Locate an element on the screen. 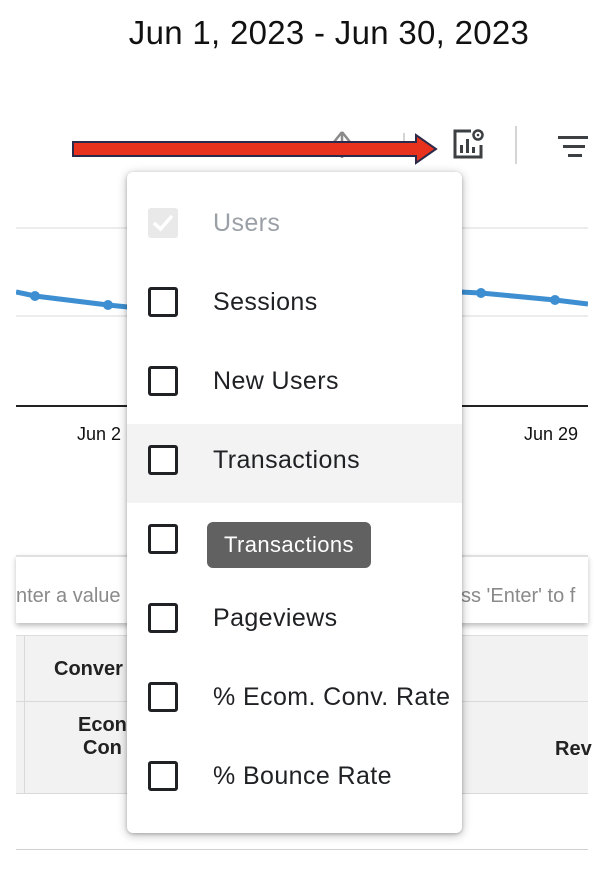 The width and height of the screenshot is (596, 872). column-header-ecom: Econ is located at coordinates (102, 725).